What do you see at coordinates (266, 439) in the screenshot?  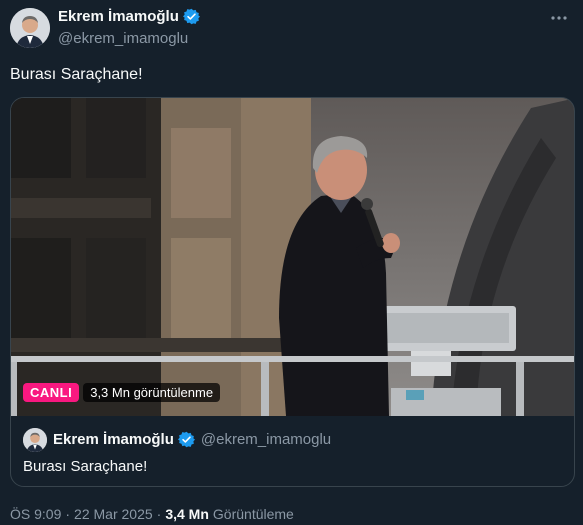 I see `quoted-author-handle: @ekrem_imamoglu` at bounding box center [266, 439].